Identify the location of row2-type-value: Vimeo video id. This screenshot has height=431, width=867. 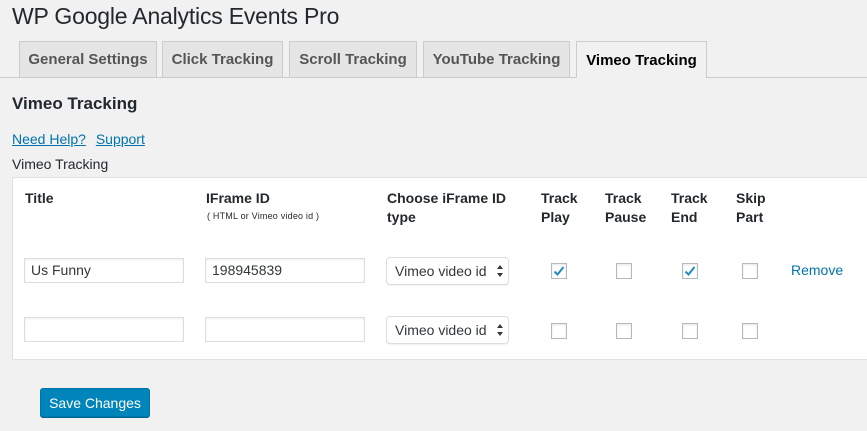
(441, 330).